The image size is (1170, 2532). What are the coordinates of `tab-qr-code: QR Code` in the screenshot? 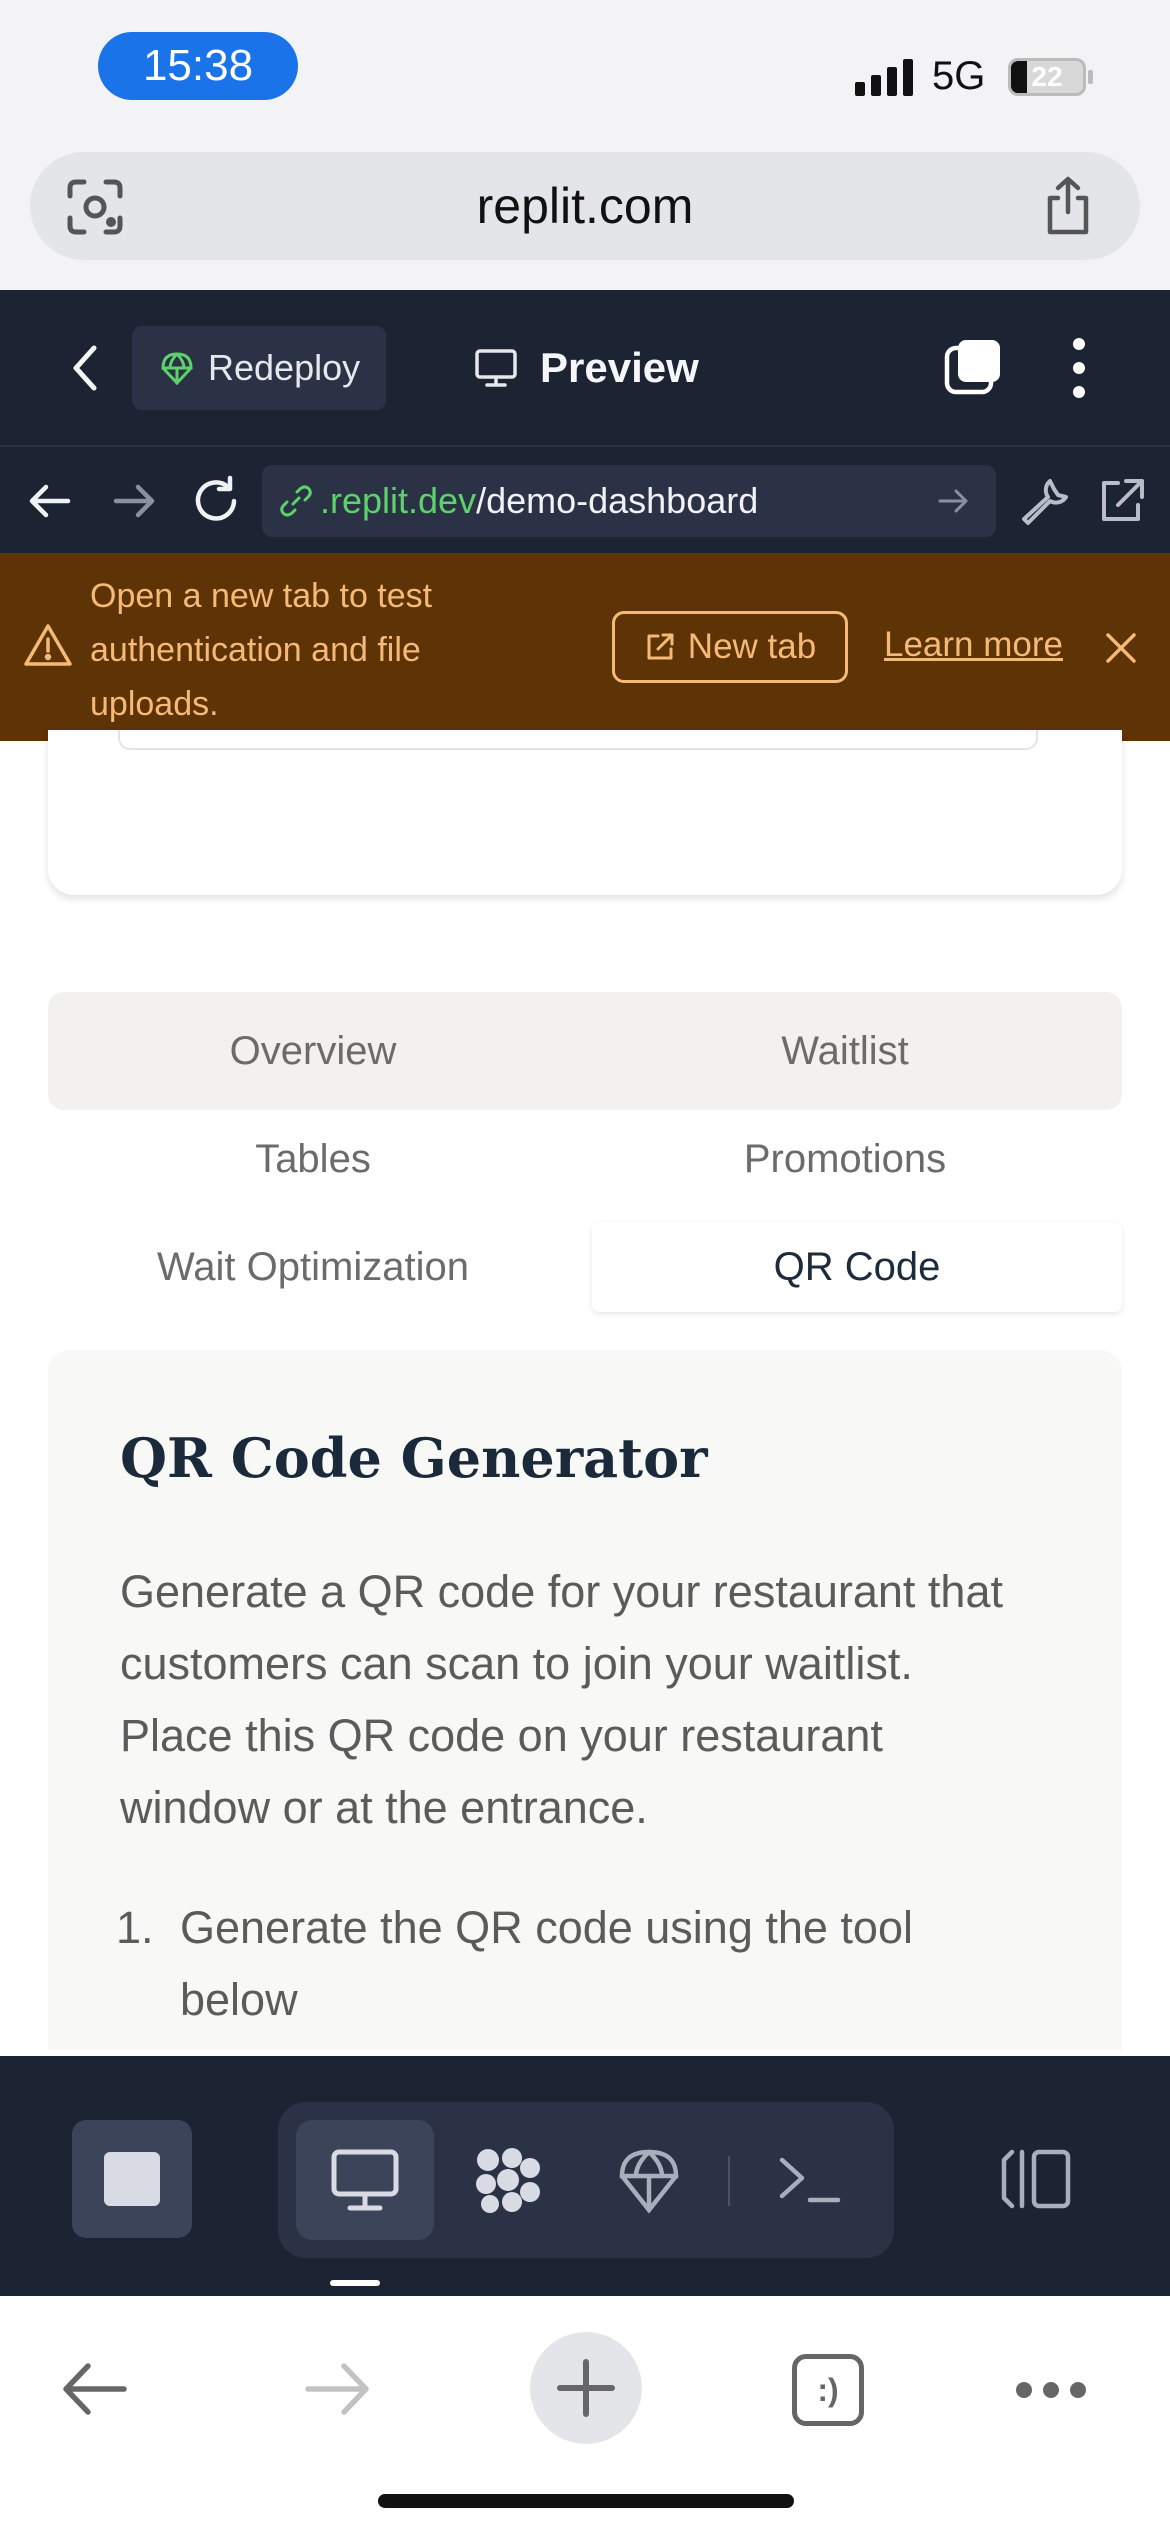 It's located at (857, 1267).